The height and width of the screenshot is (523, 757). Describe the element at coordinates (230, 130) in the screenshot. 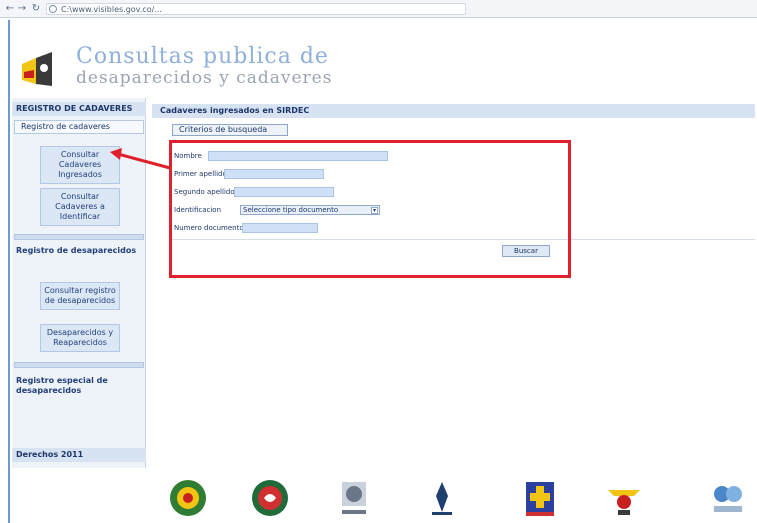

I see `tab-criterios: Criterios de busqueda` at that location.